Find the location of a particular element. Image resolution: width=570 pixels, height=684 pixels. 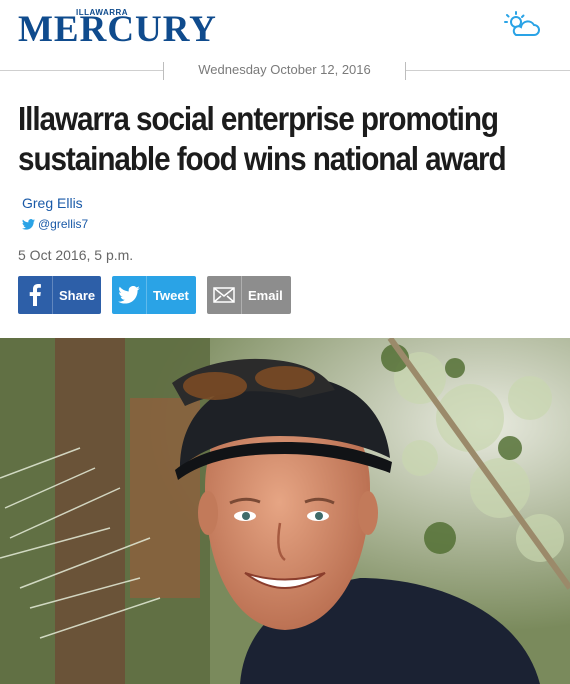

dateline-bar: Wednesday October 12, 2016 is located at coordinates (285, 71).